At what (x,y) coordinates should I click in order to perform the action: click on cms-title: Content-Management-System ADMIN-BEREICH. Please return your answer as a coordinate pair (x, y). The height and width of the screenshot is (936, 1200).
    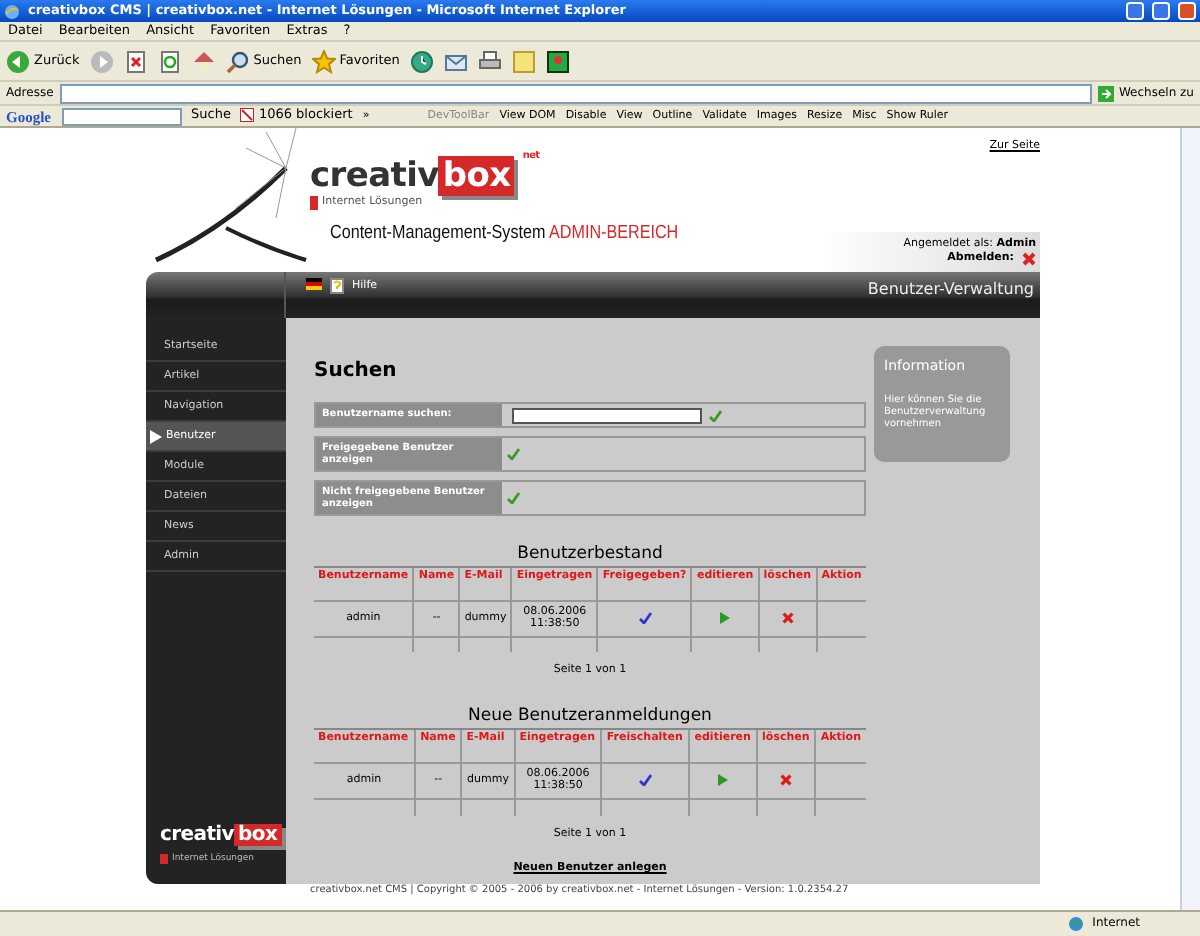
    Looking at the image, I should click on (505, 233).